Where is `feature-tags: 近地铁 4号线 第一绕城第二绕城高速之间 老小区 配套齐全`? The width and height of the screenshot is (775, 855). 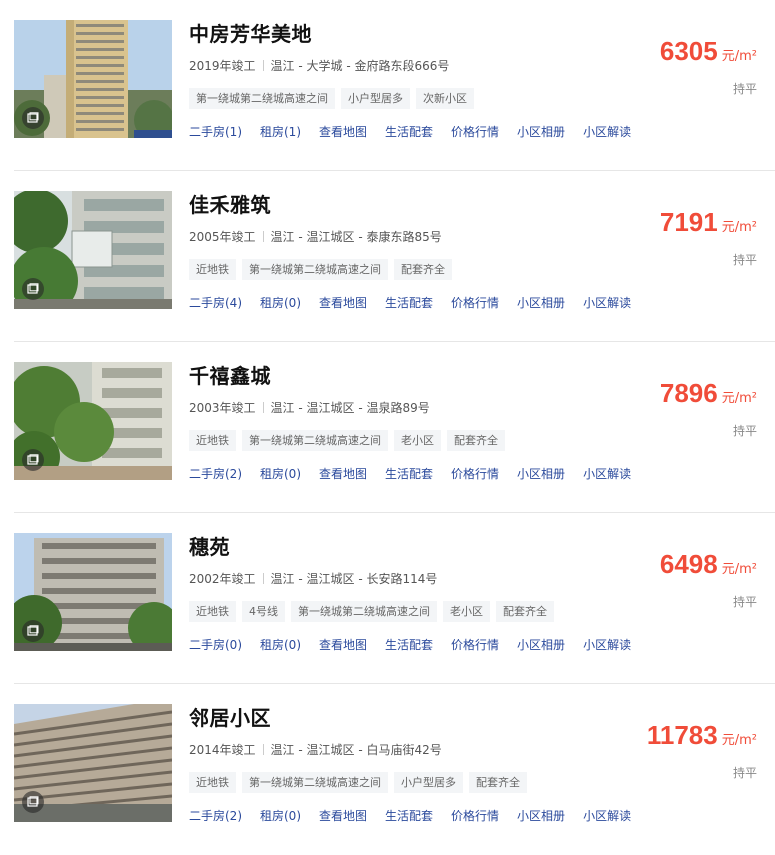
feature-tags: 近地铁 4号线 第一绕城第二绕城高速之间 老小区 配套齐全 is located at coordinates (371, 611).